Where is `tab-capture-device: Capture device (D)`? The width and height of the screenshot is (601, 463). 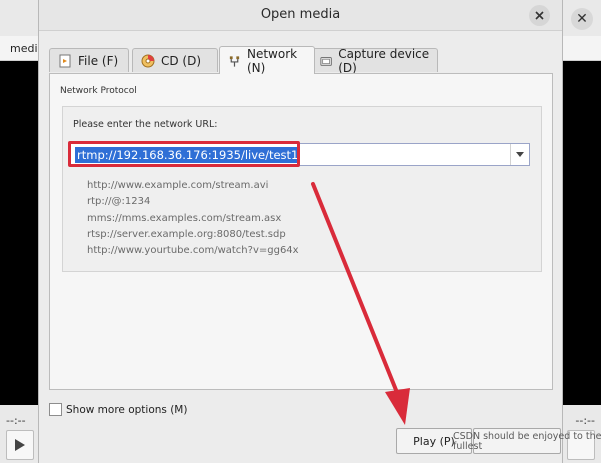
tab-capture-device: Capture device (D) is located at coordinates (374, 60).